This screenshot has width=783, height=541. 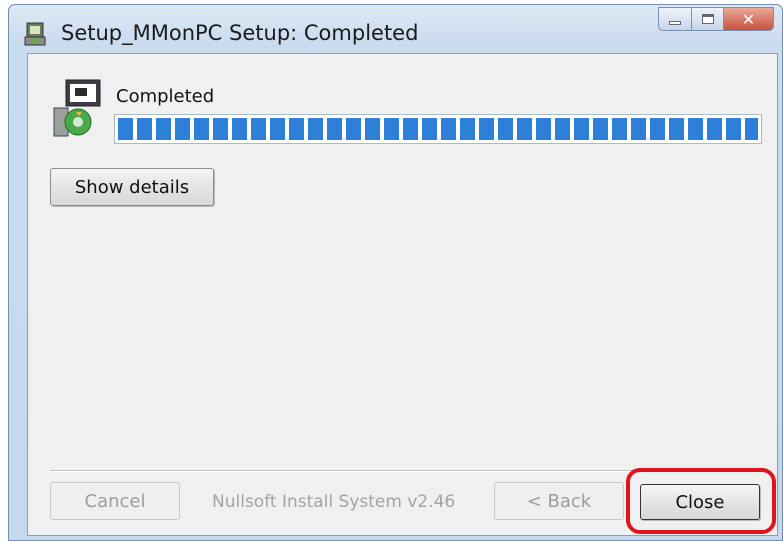 What do you see at coordinates (334, 502) in the screenshot?
I see `branding-text: Nullsoft Install System v2.46` at bounding box center [334, 502].